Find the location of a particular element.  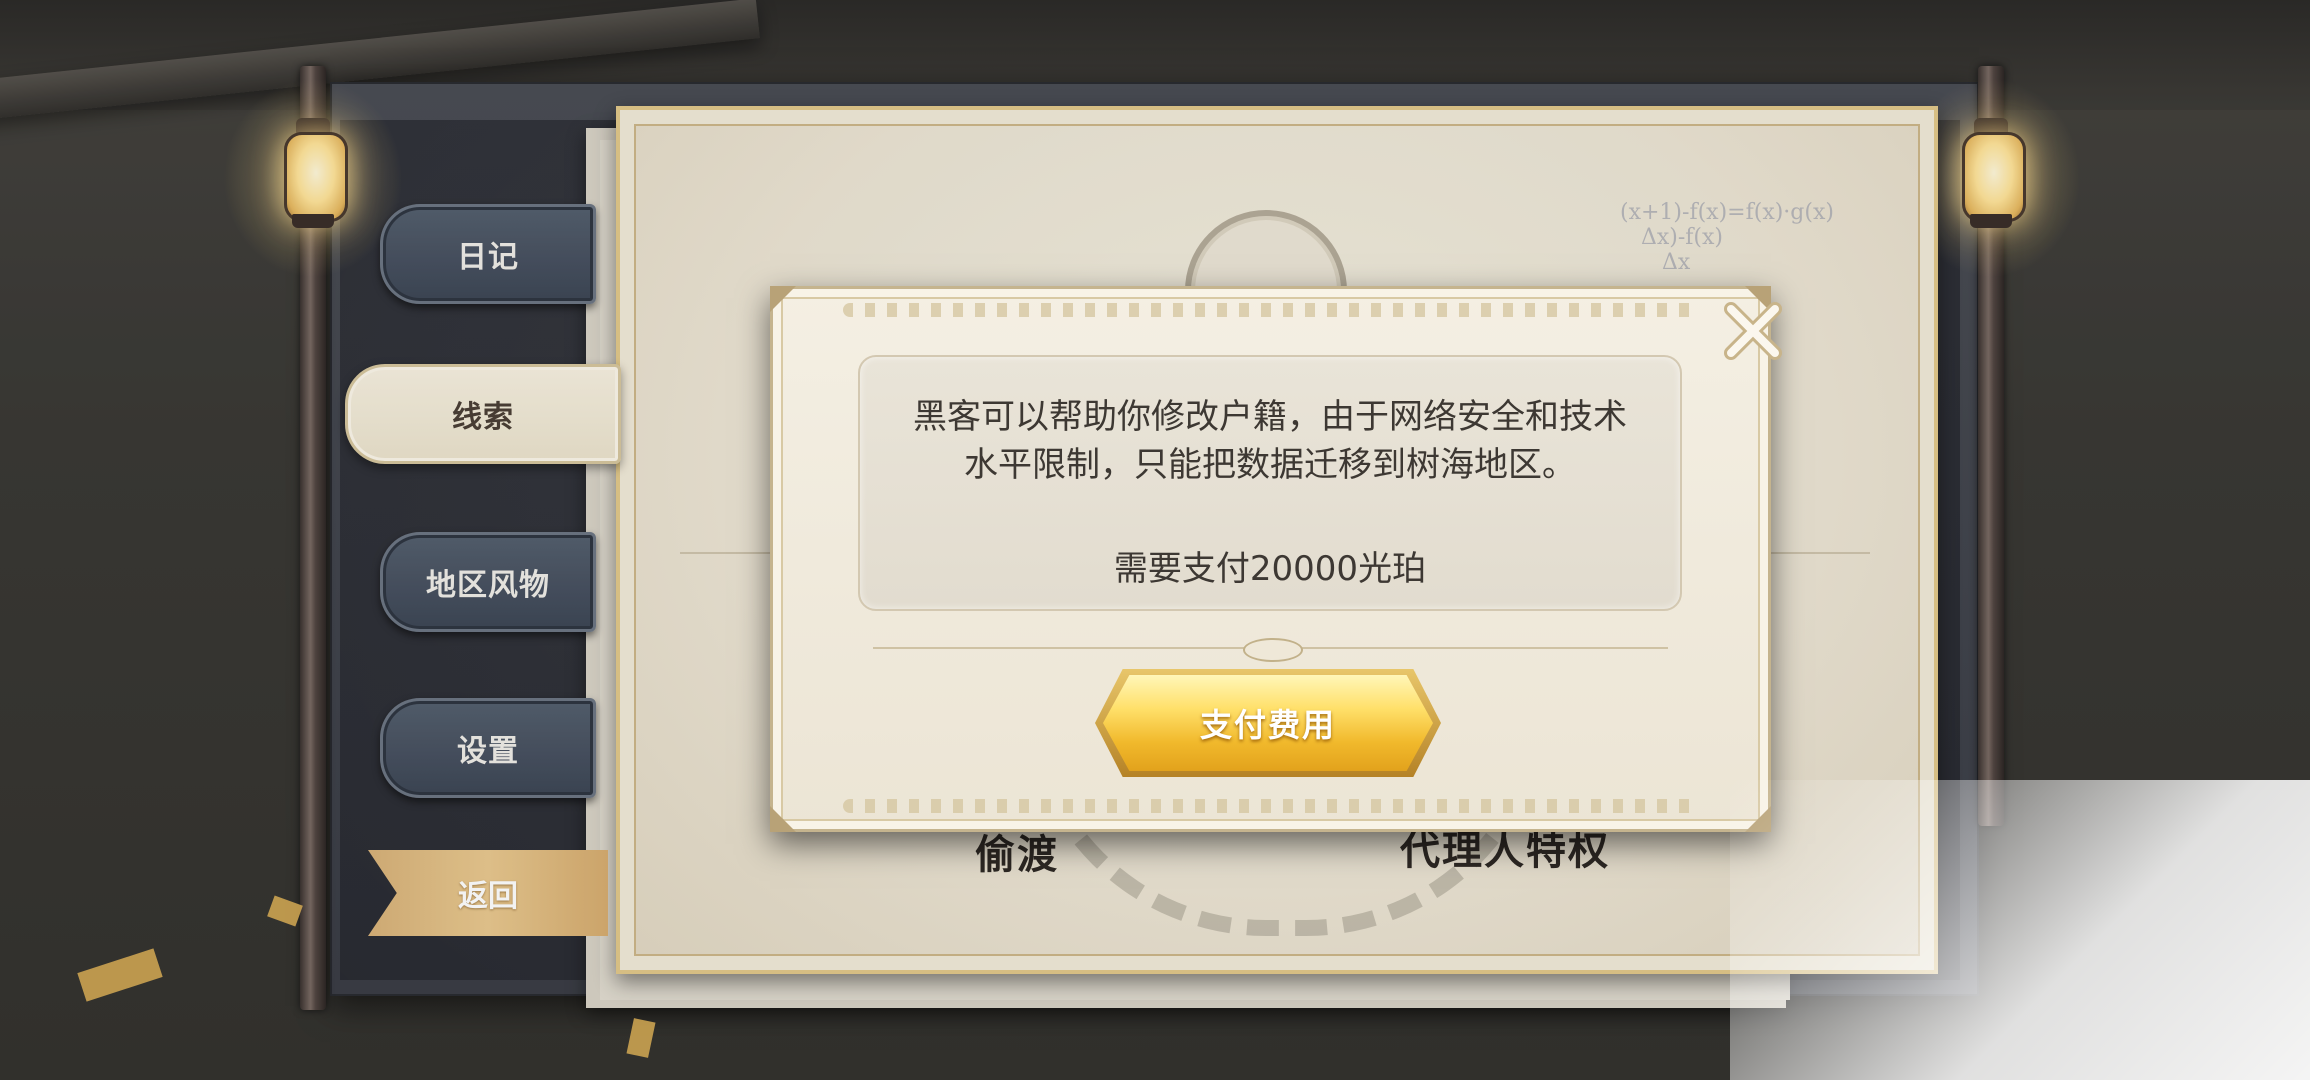

cost-text: 需要支付20000光珀 is located at coordinates (1270, 569).